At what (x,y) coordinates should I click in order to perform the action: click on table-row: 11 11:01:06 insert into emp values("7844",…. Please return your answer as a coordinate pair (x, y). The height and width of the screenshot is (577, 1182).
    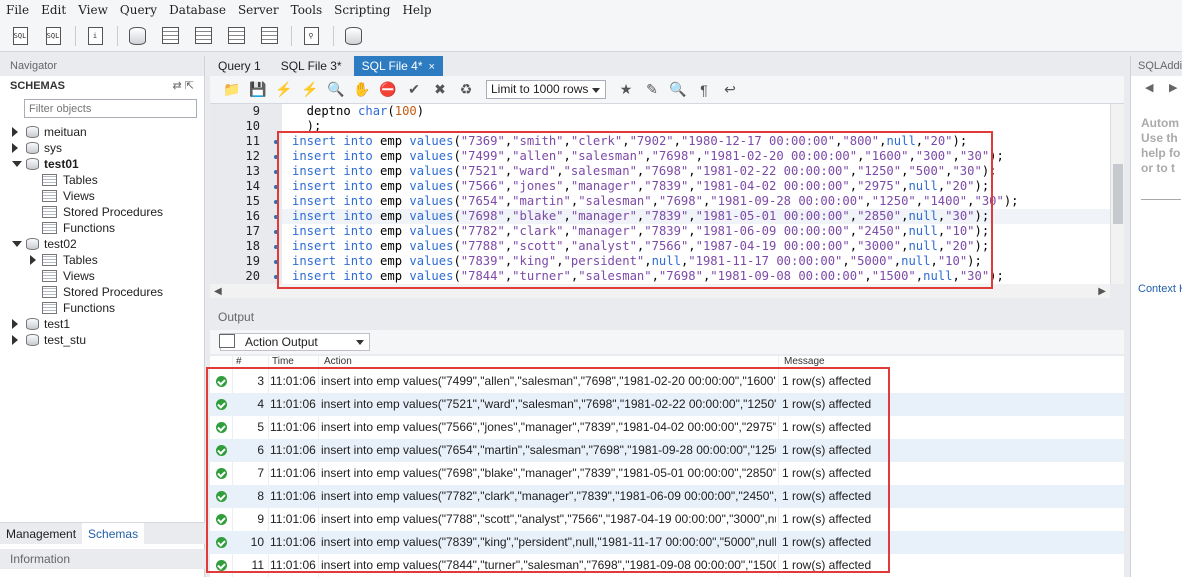
    Looking at the image, I should click on (667, 565).